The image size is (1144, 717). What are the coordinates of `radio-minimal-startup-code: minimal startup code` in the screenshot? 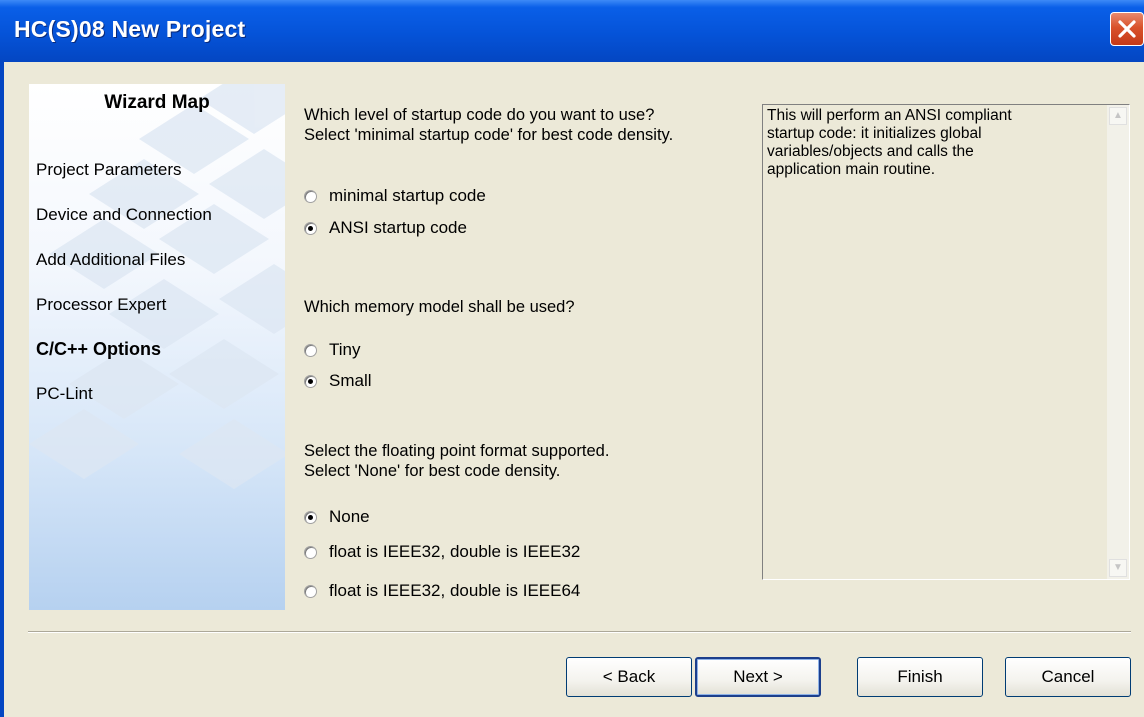 It's located at (395, 196).